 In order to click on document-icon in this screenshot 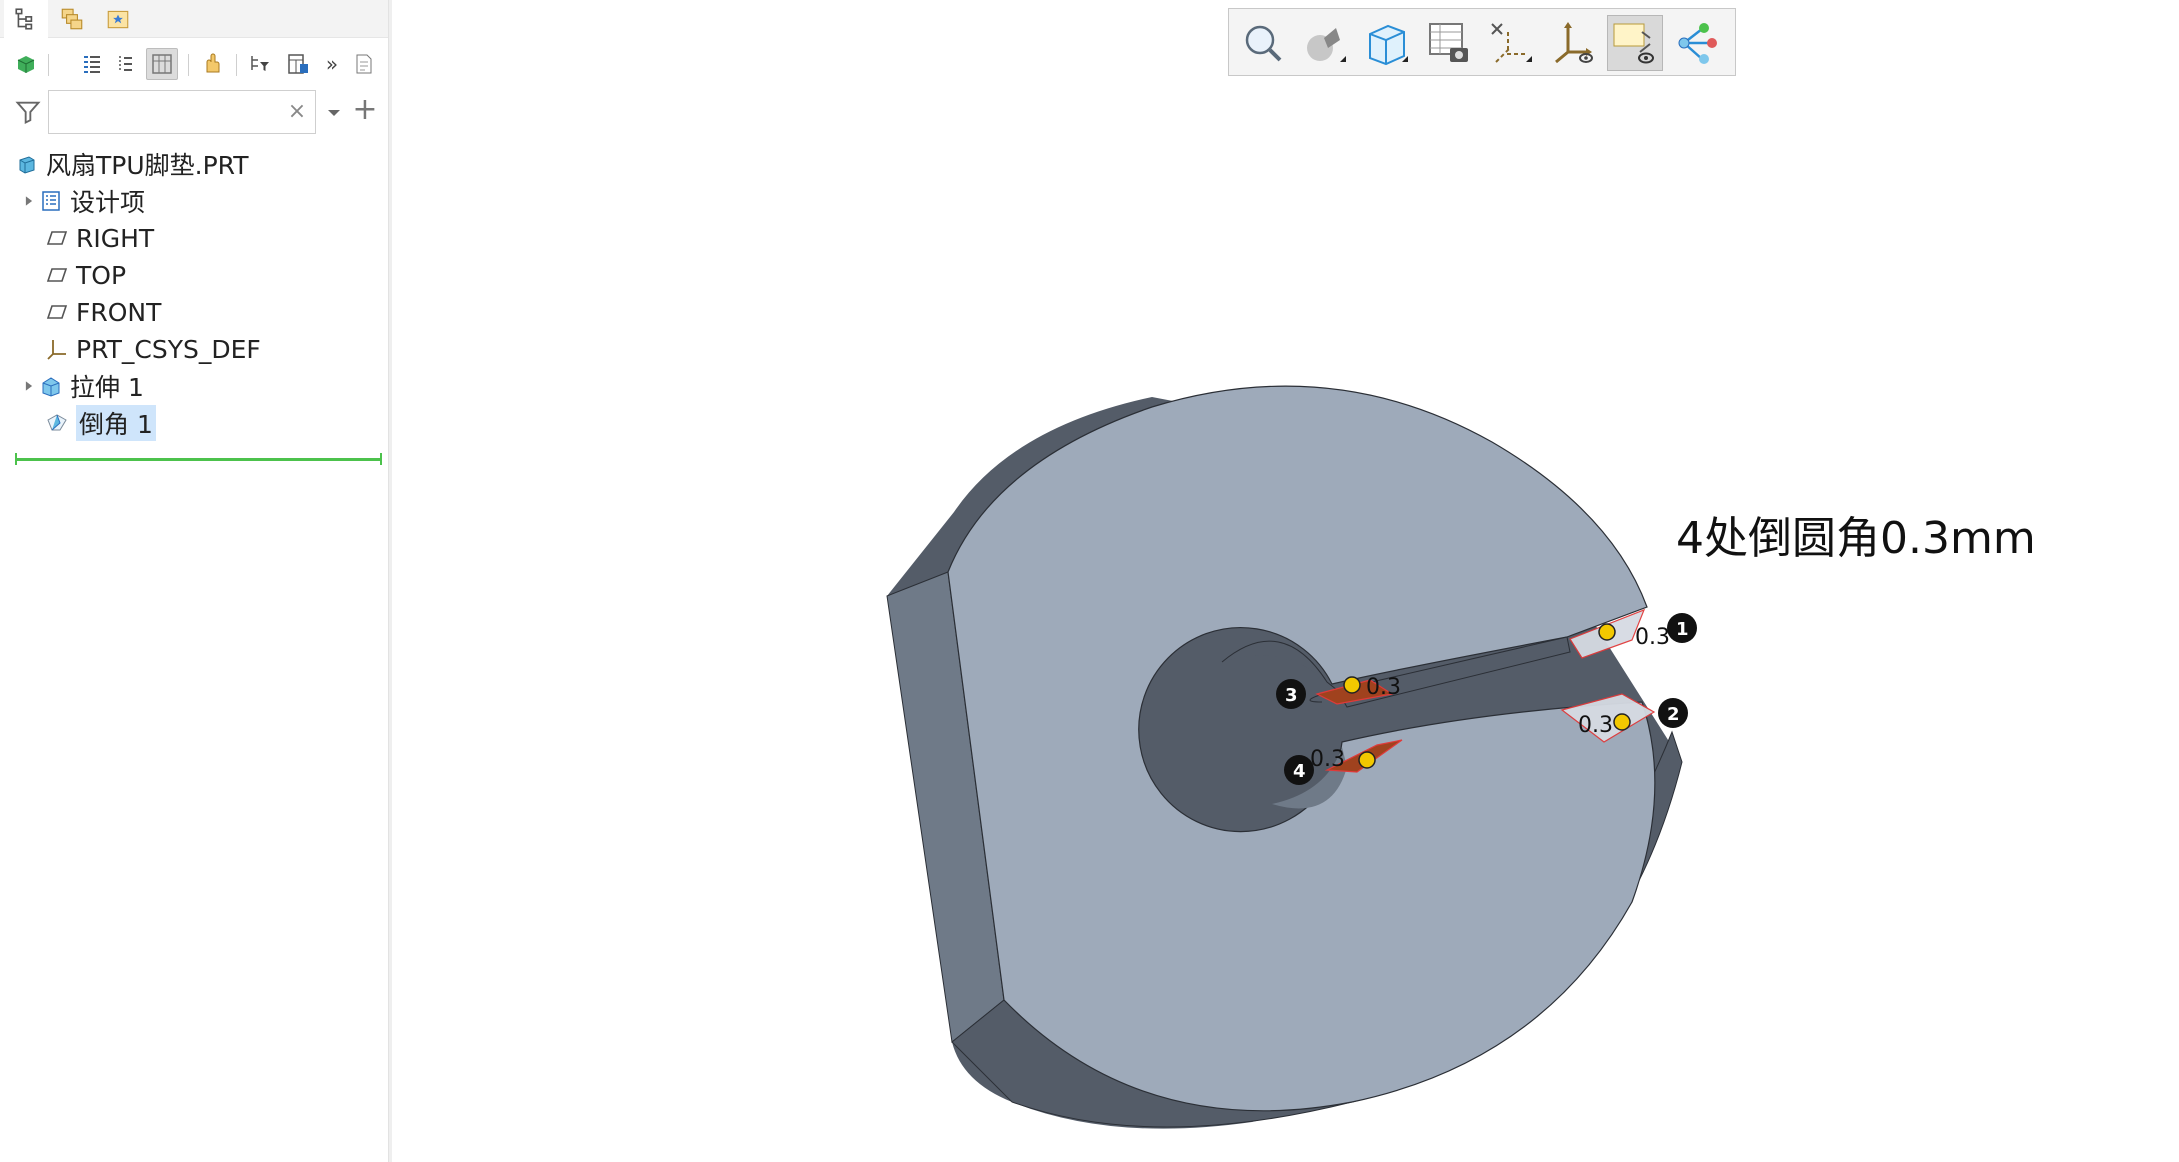, I will do `click(364, 64)`.